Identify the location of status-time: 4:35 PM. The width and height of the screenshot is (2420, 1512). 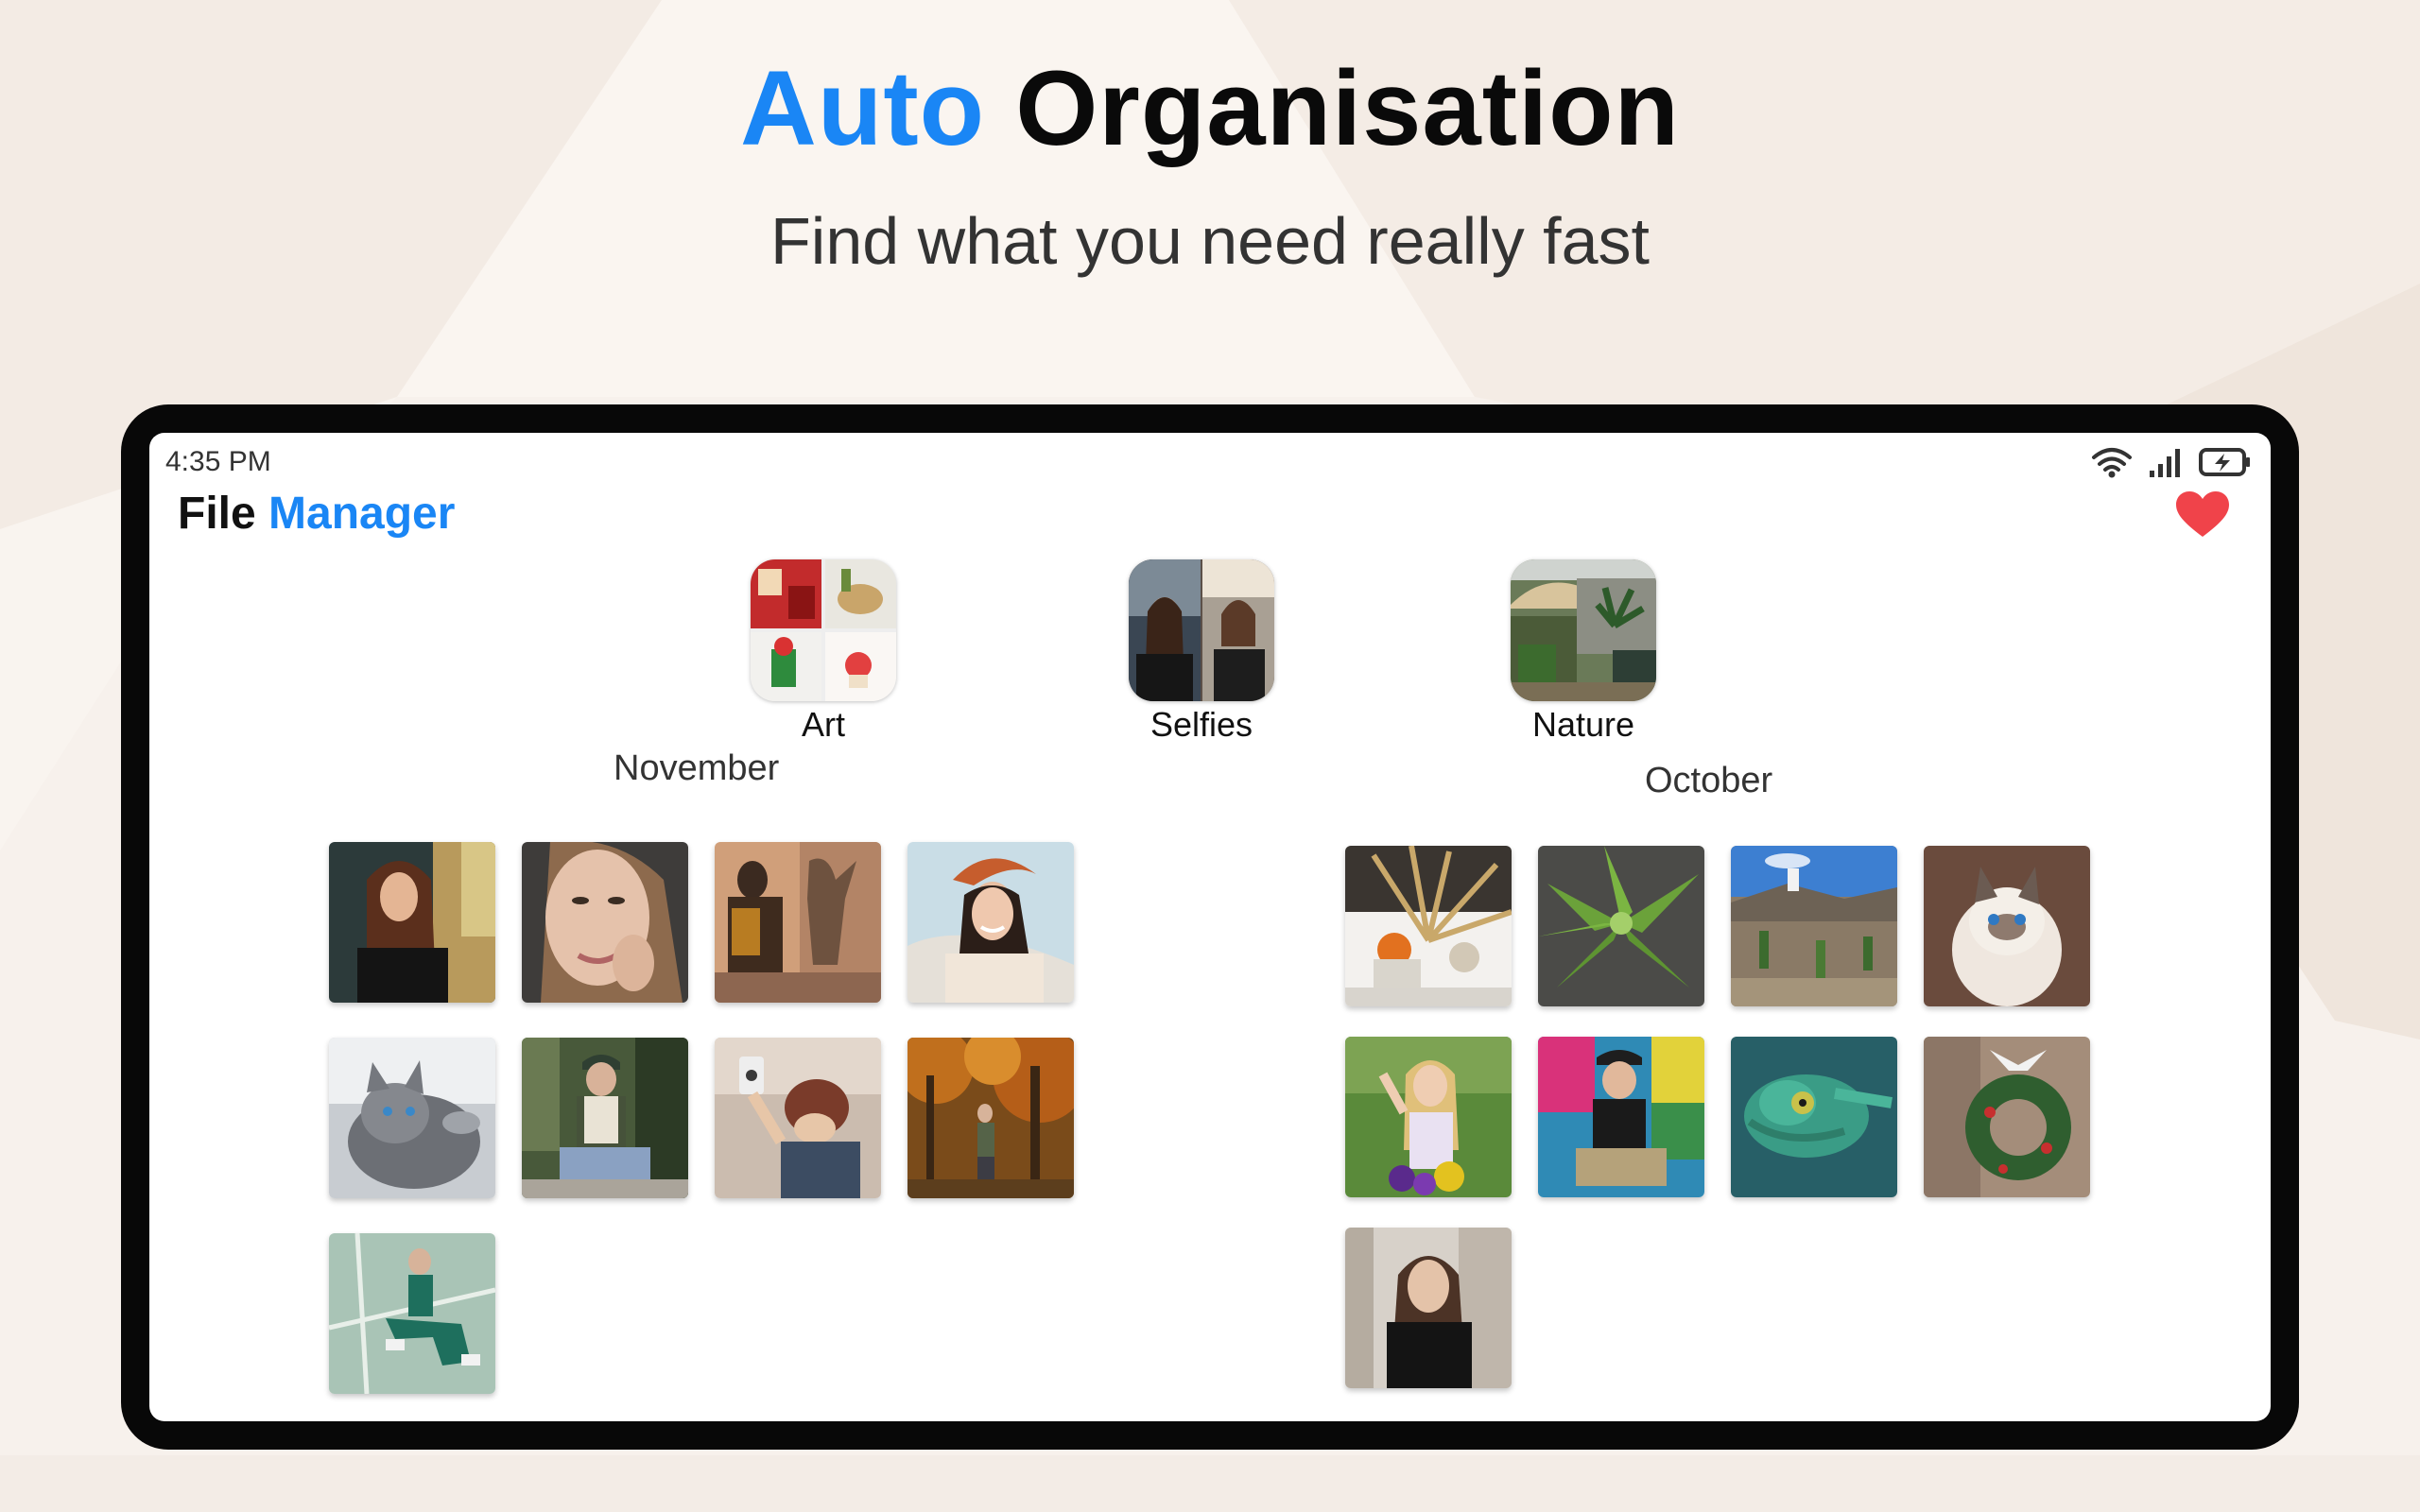
(218, 461).